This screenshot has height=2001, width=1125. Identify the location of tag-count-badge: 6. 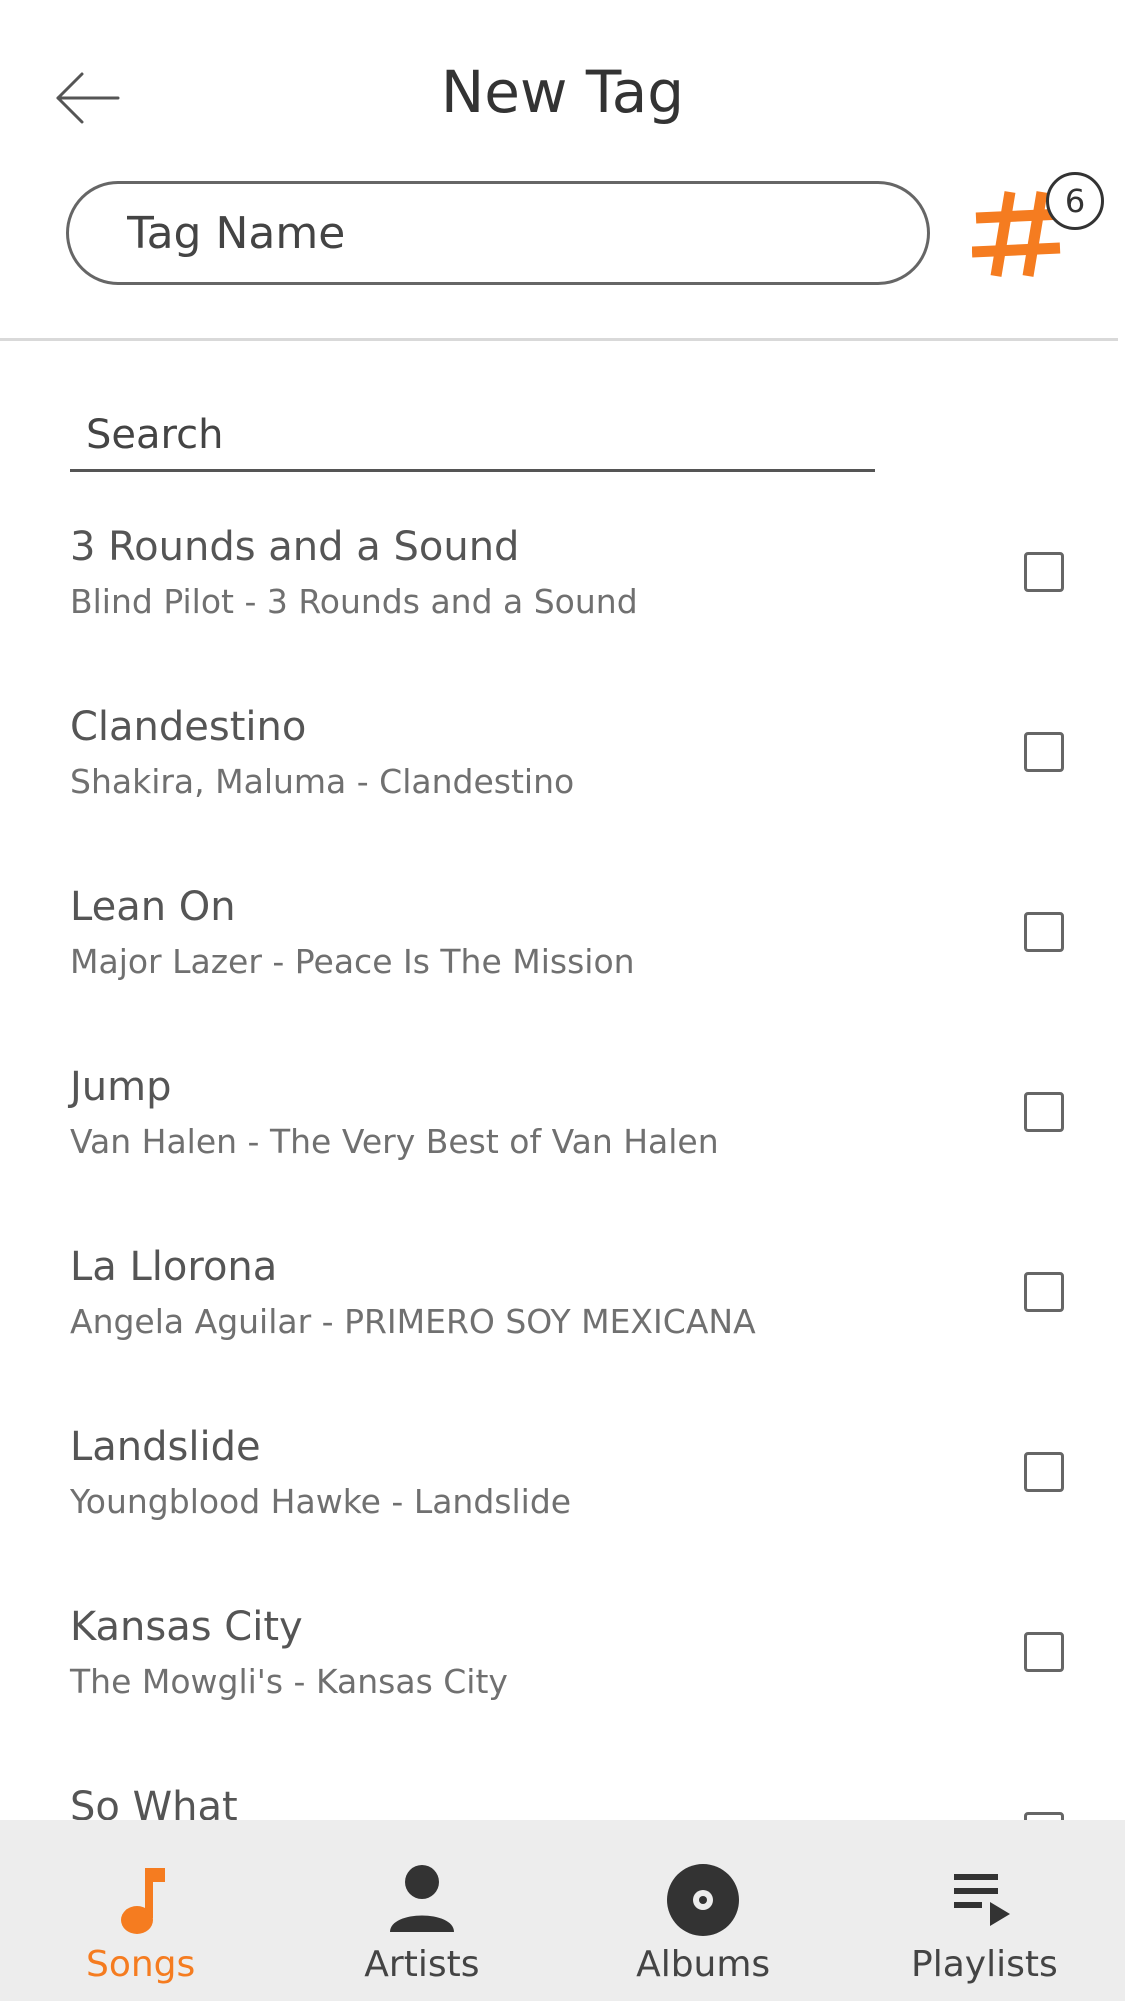
(1075, 201).